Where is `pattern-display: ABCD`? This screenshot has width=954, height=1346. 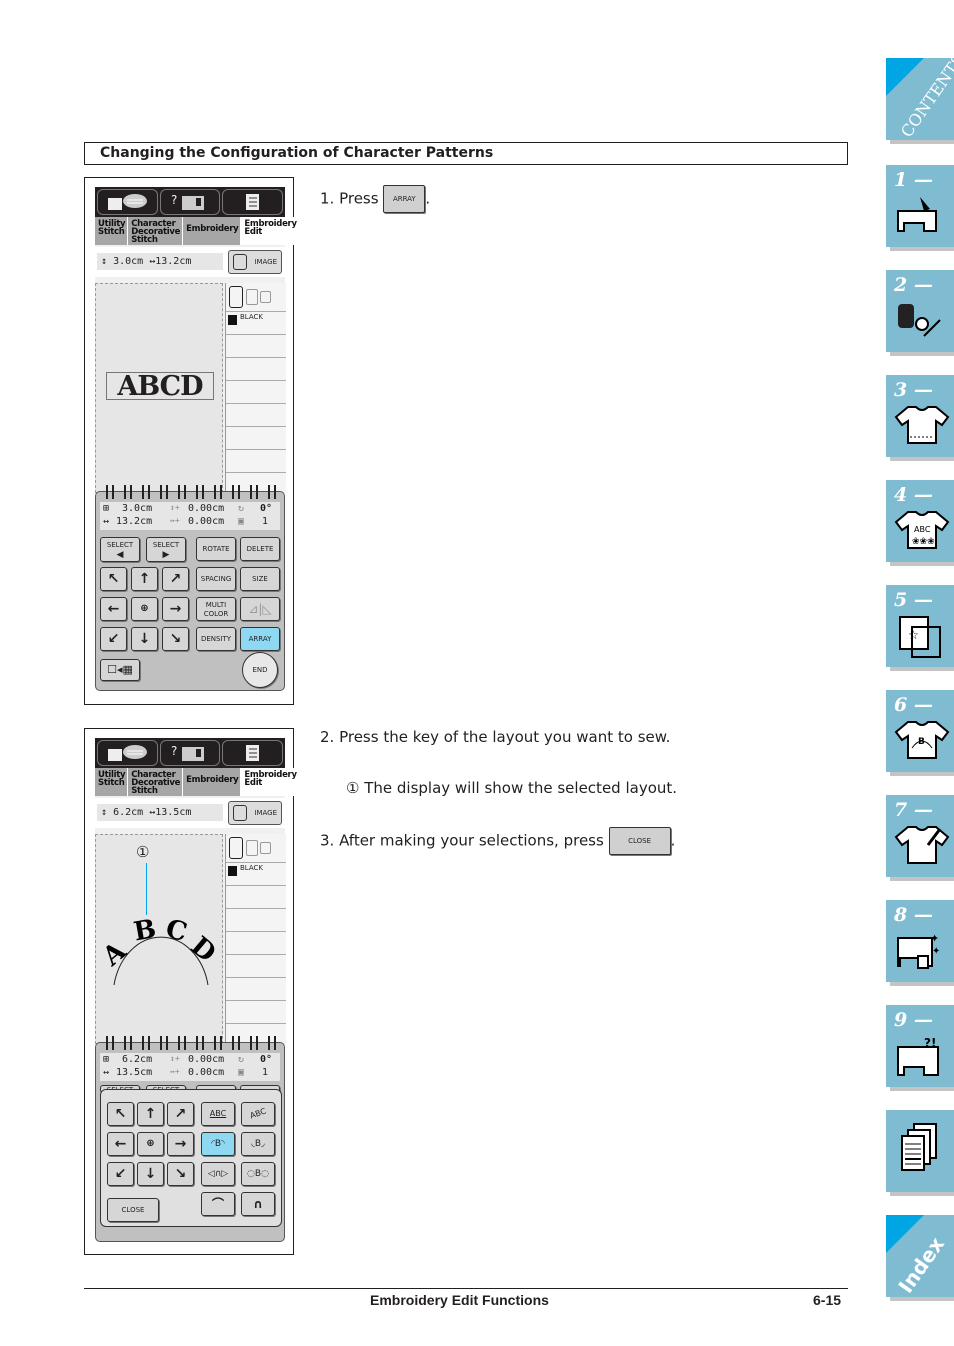
pattern-display: ABCD is located at coordinates (159, 388).